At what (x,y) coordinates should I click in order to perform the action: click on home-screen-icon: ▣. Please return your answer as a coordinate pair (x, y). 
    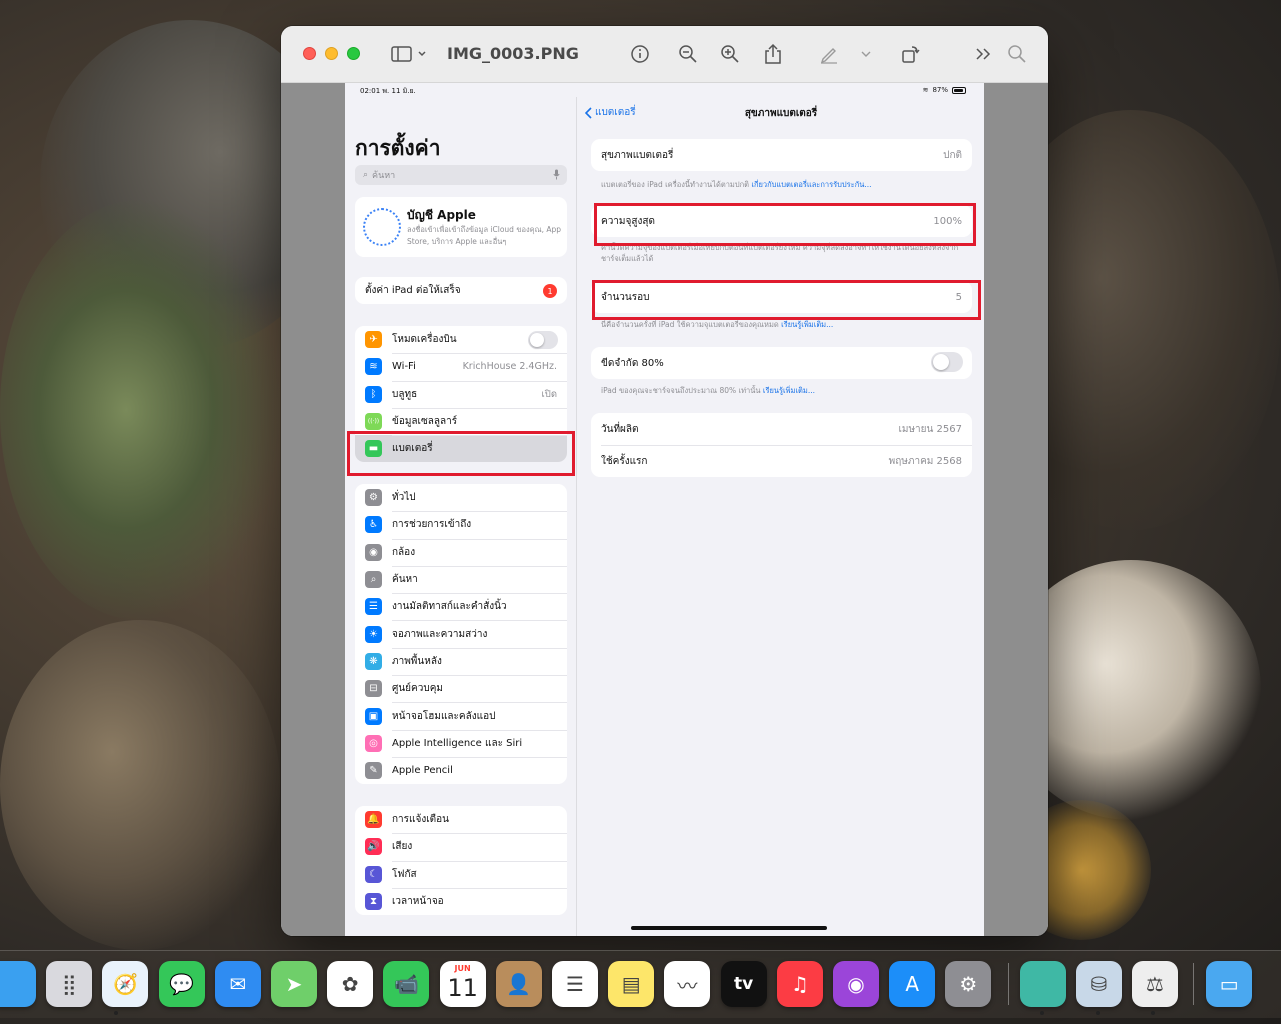
    Looking at the image, I should click on (373, 716).